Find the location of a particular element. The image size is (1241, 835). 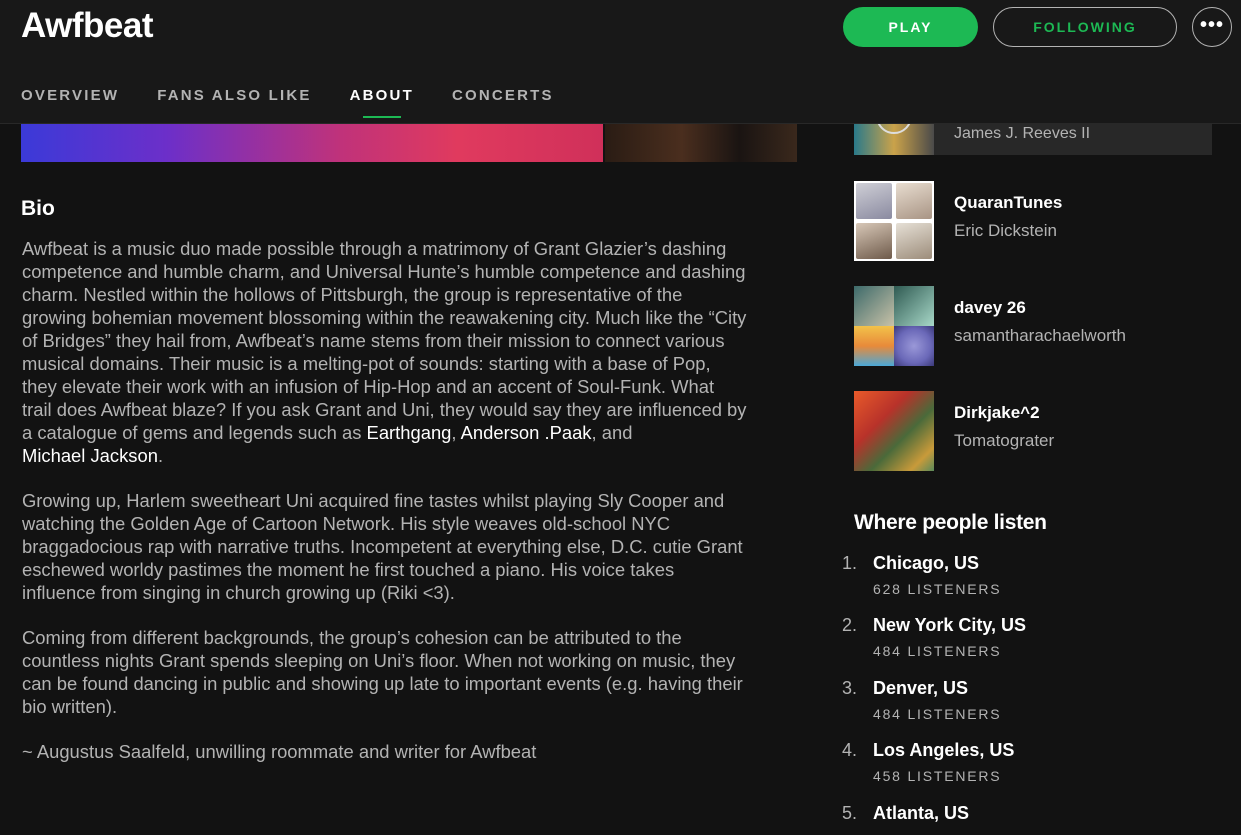

city-listeners: 458 LISTENERS is located at coordinates (937, 776).